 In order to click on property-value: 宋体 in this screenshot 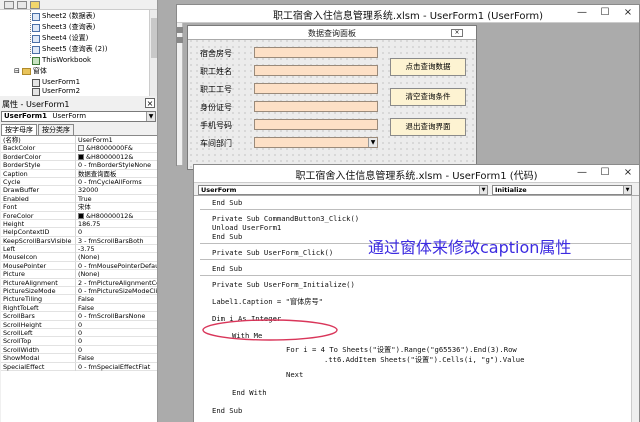, I will do `click(116, 207)`.